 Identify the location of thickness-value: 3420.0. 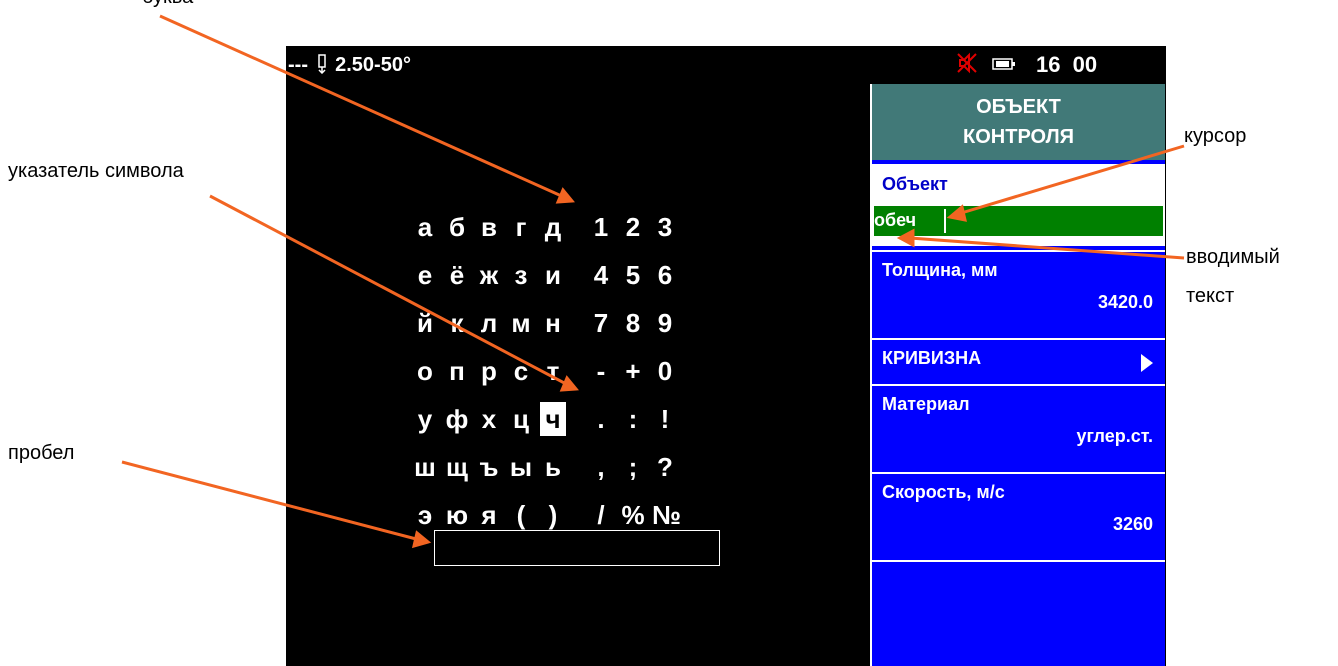
(1125, 302).